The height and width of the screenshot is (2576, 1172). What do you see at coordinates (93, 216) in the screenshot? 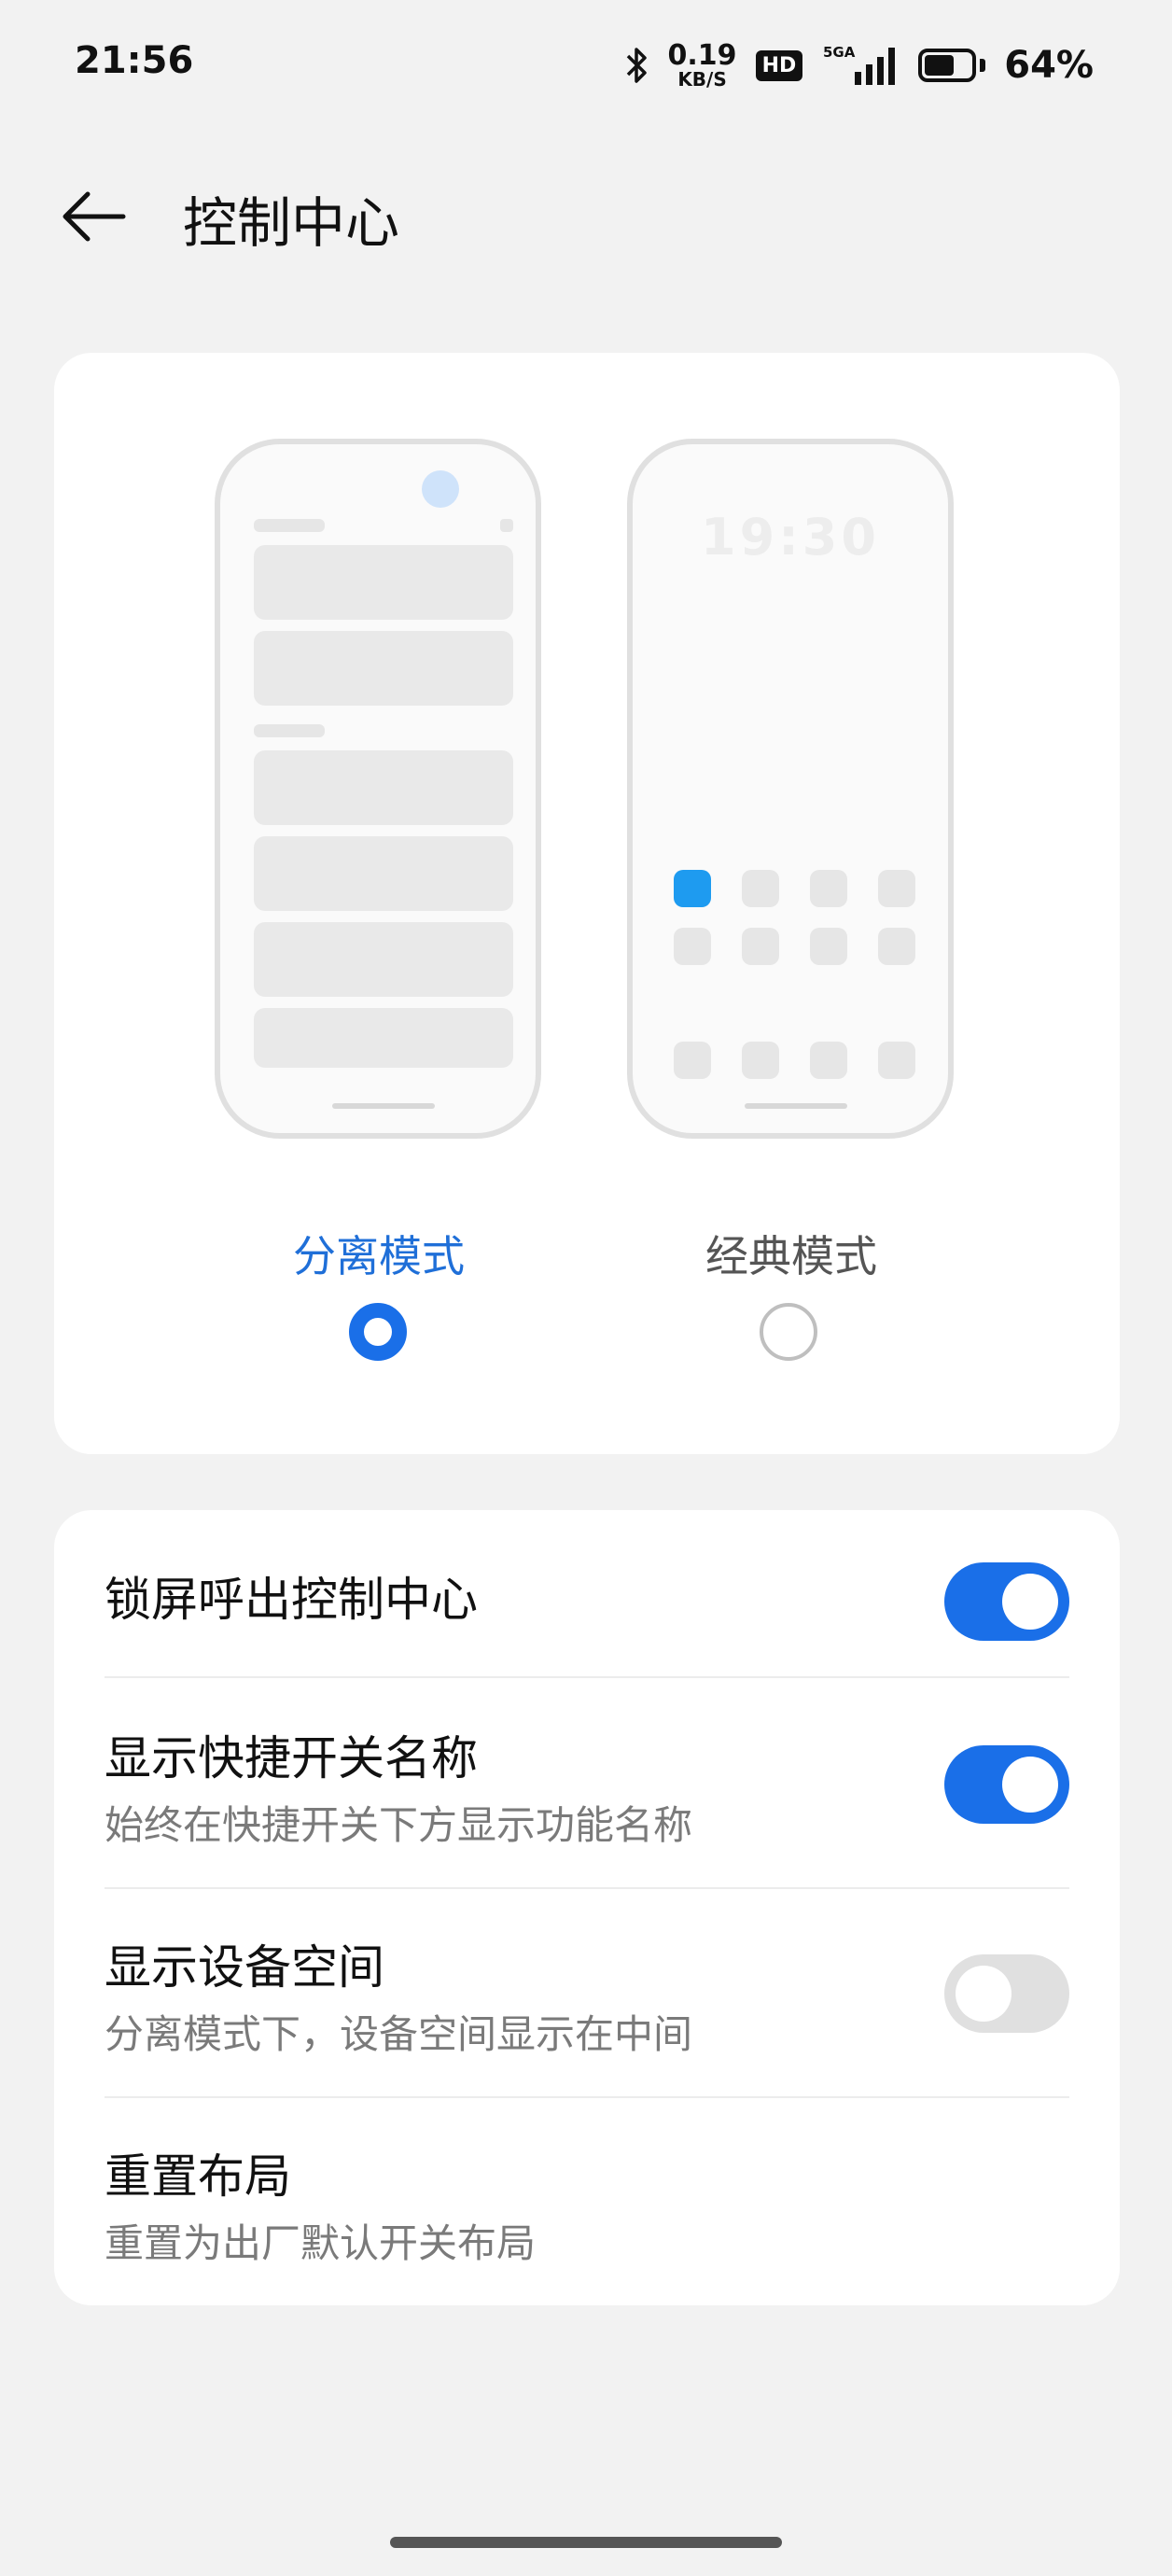
I see `back-arrow-icon` at bounding box center [93, 216].